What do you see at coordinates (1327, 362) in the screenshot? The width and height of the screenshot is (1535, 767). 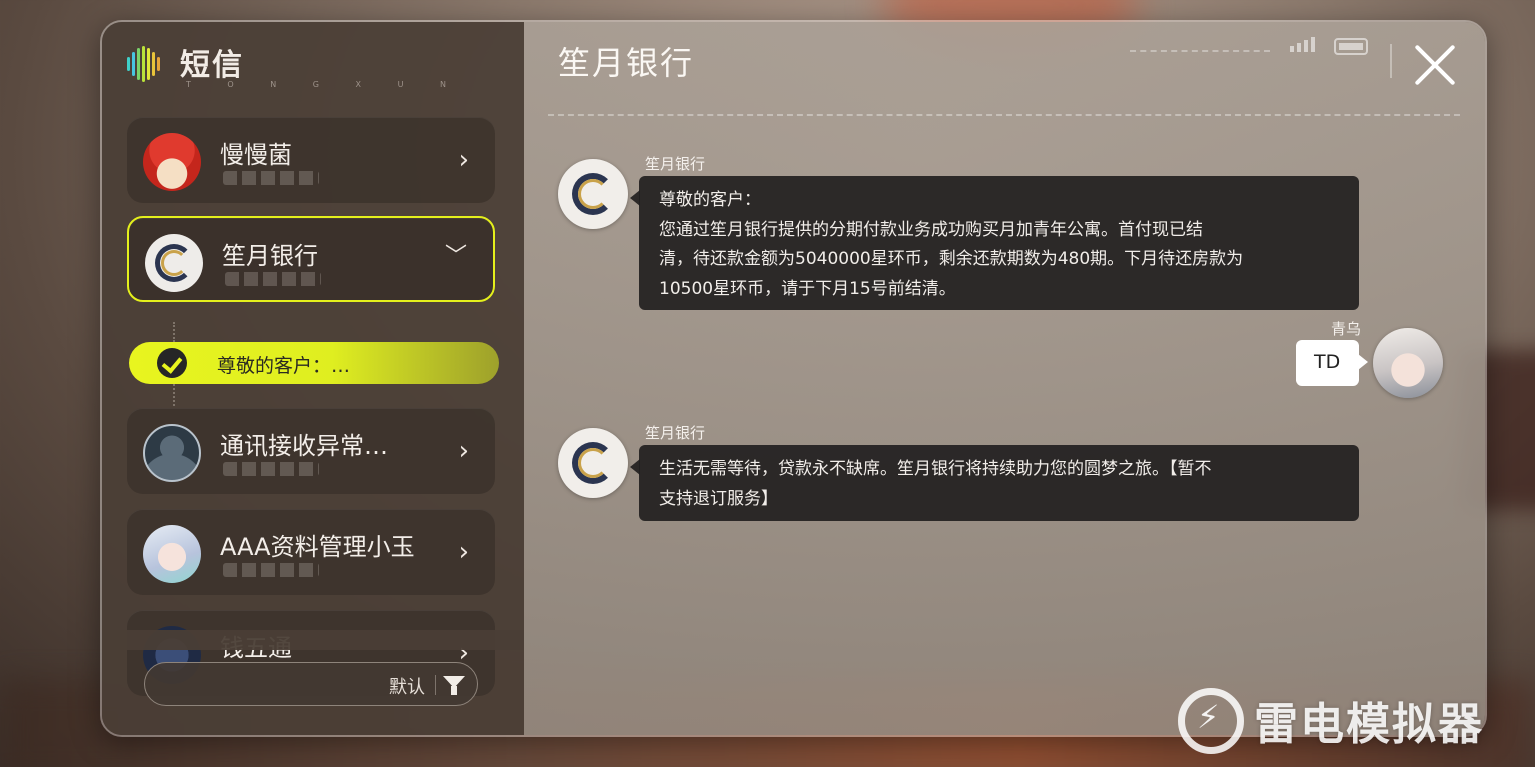 I see `message-line: TD` at bounding box center [1327, 362].